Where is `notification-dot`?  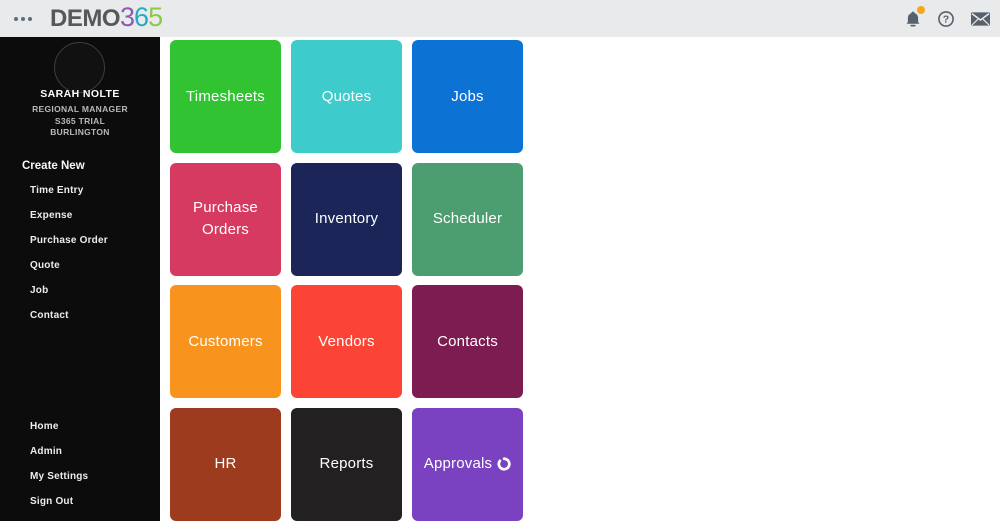
notification-dot is located at coordinates (921, 9).